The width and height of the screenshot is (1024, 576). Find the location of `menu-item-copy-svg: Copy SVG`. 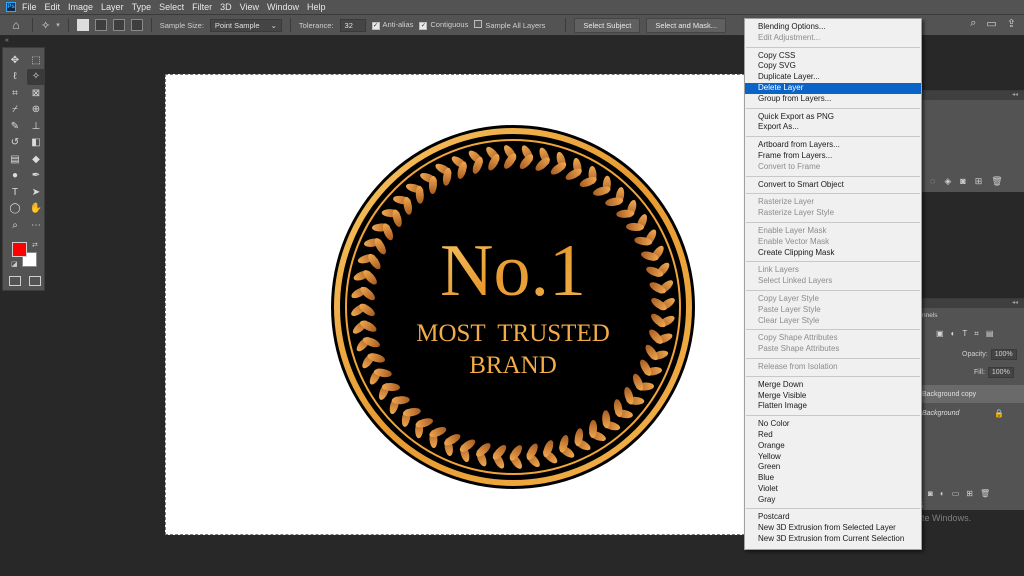

menu-item-copy-svg: Copy SVG is located at coordinates (833, 66).